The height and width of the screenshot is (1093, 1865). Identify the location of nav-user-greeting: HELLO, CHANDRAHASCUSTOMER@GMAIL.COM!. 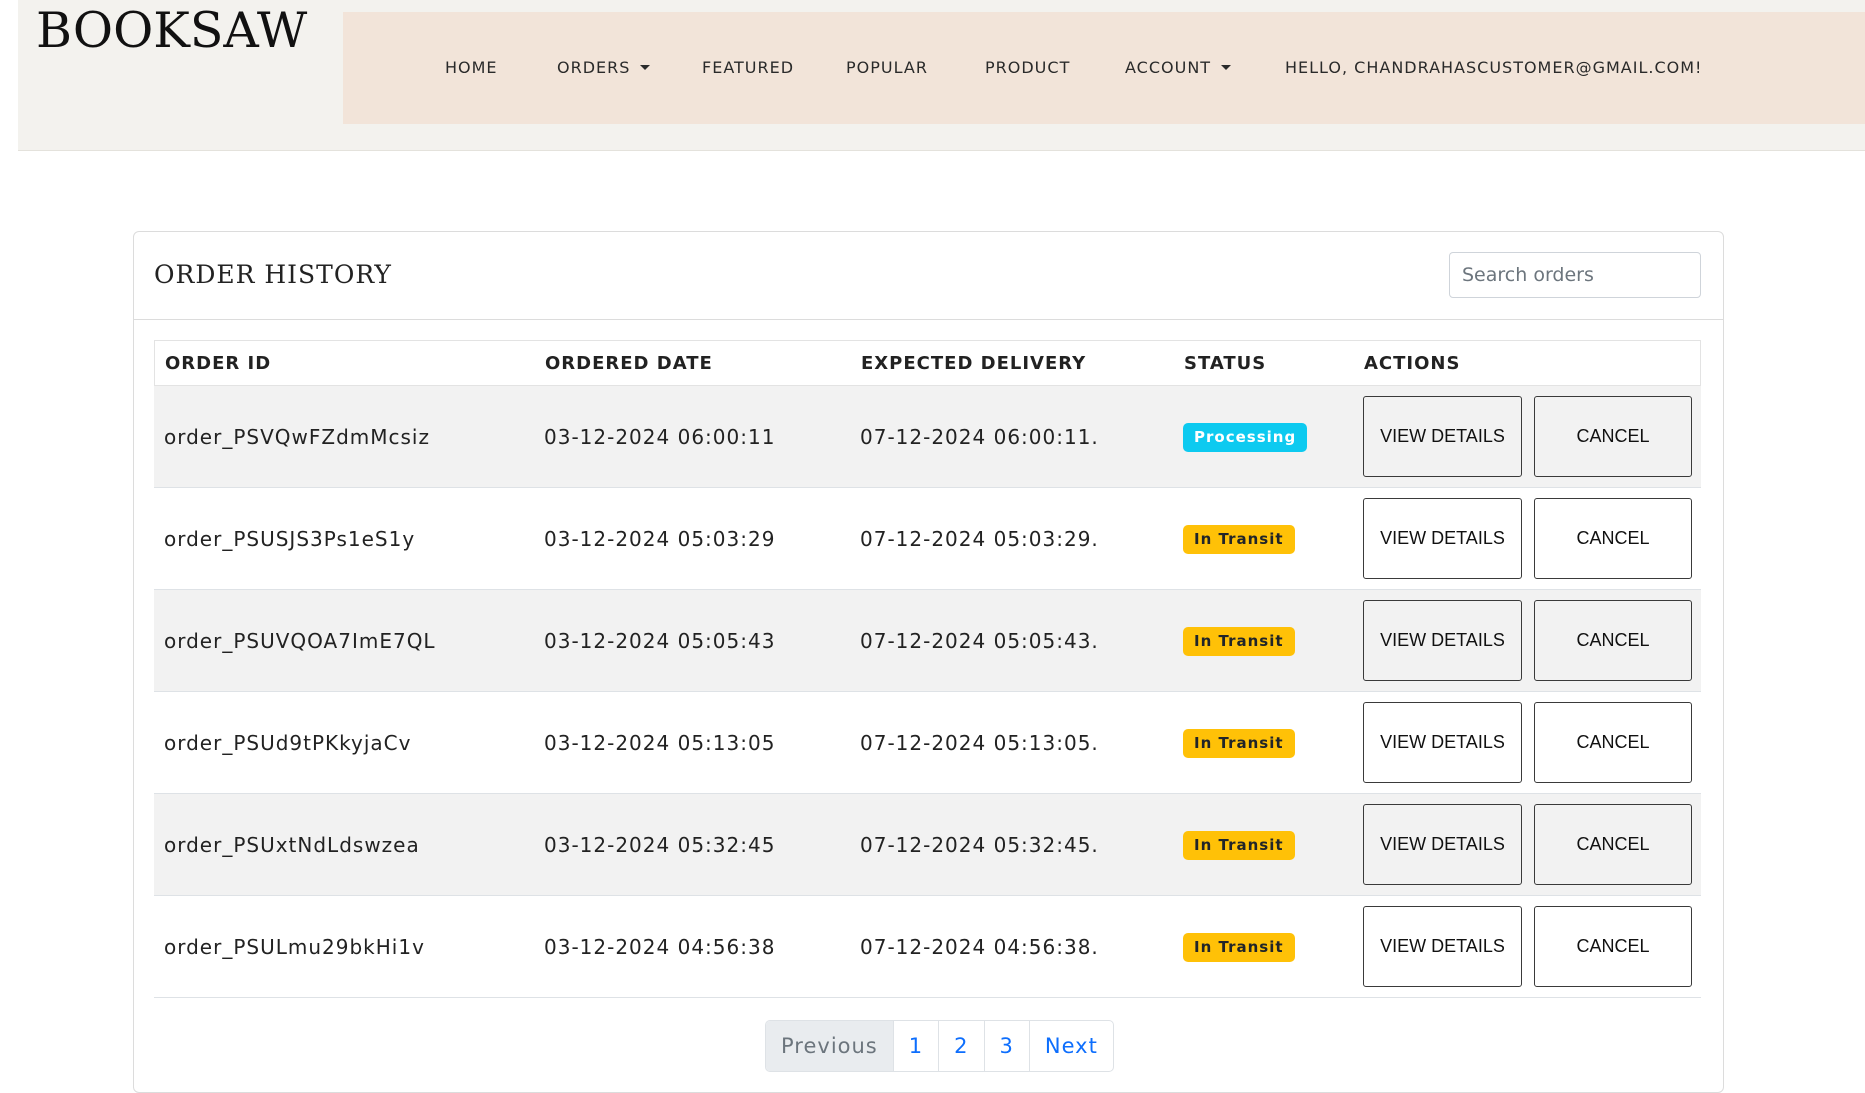
(1493, 68).